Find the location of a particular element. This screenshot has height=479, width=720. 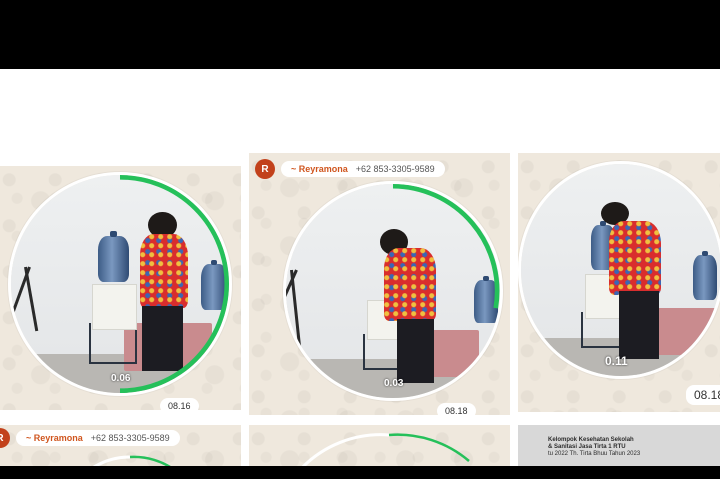

document-line: Kelompok Kesehatan Sekolah is located at coordinates (591, 440).